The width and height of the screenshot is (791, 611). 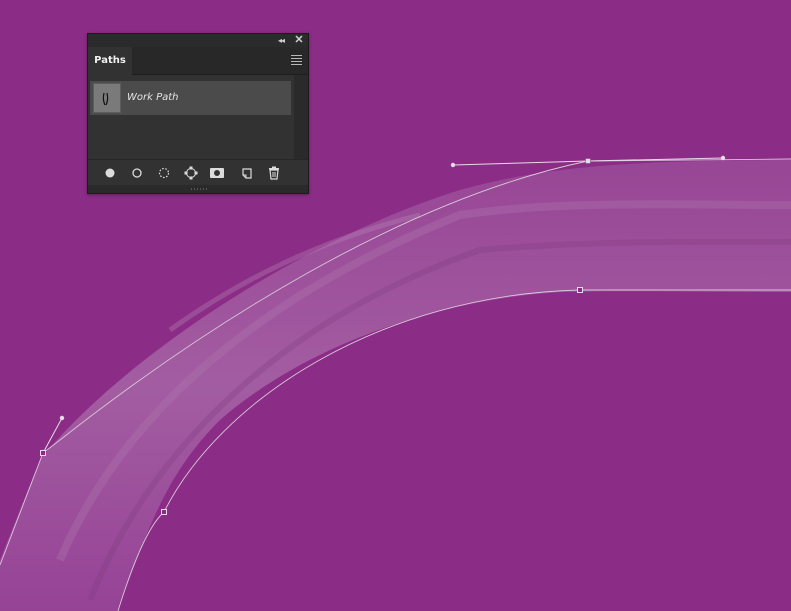 What do you see at coordinates (107, 98) in the screenshot?
I see `path-thumbnail-icon` at bounding box center [107, 98].